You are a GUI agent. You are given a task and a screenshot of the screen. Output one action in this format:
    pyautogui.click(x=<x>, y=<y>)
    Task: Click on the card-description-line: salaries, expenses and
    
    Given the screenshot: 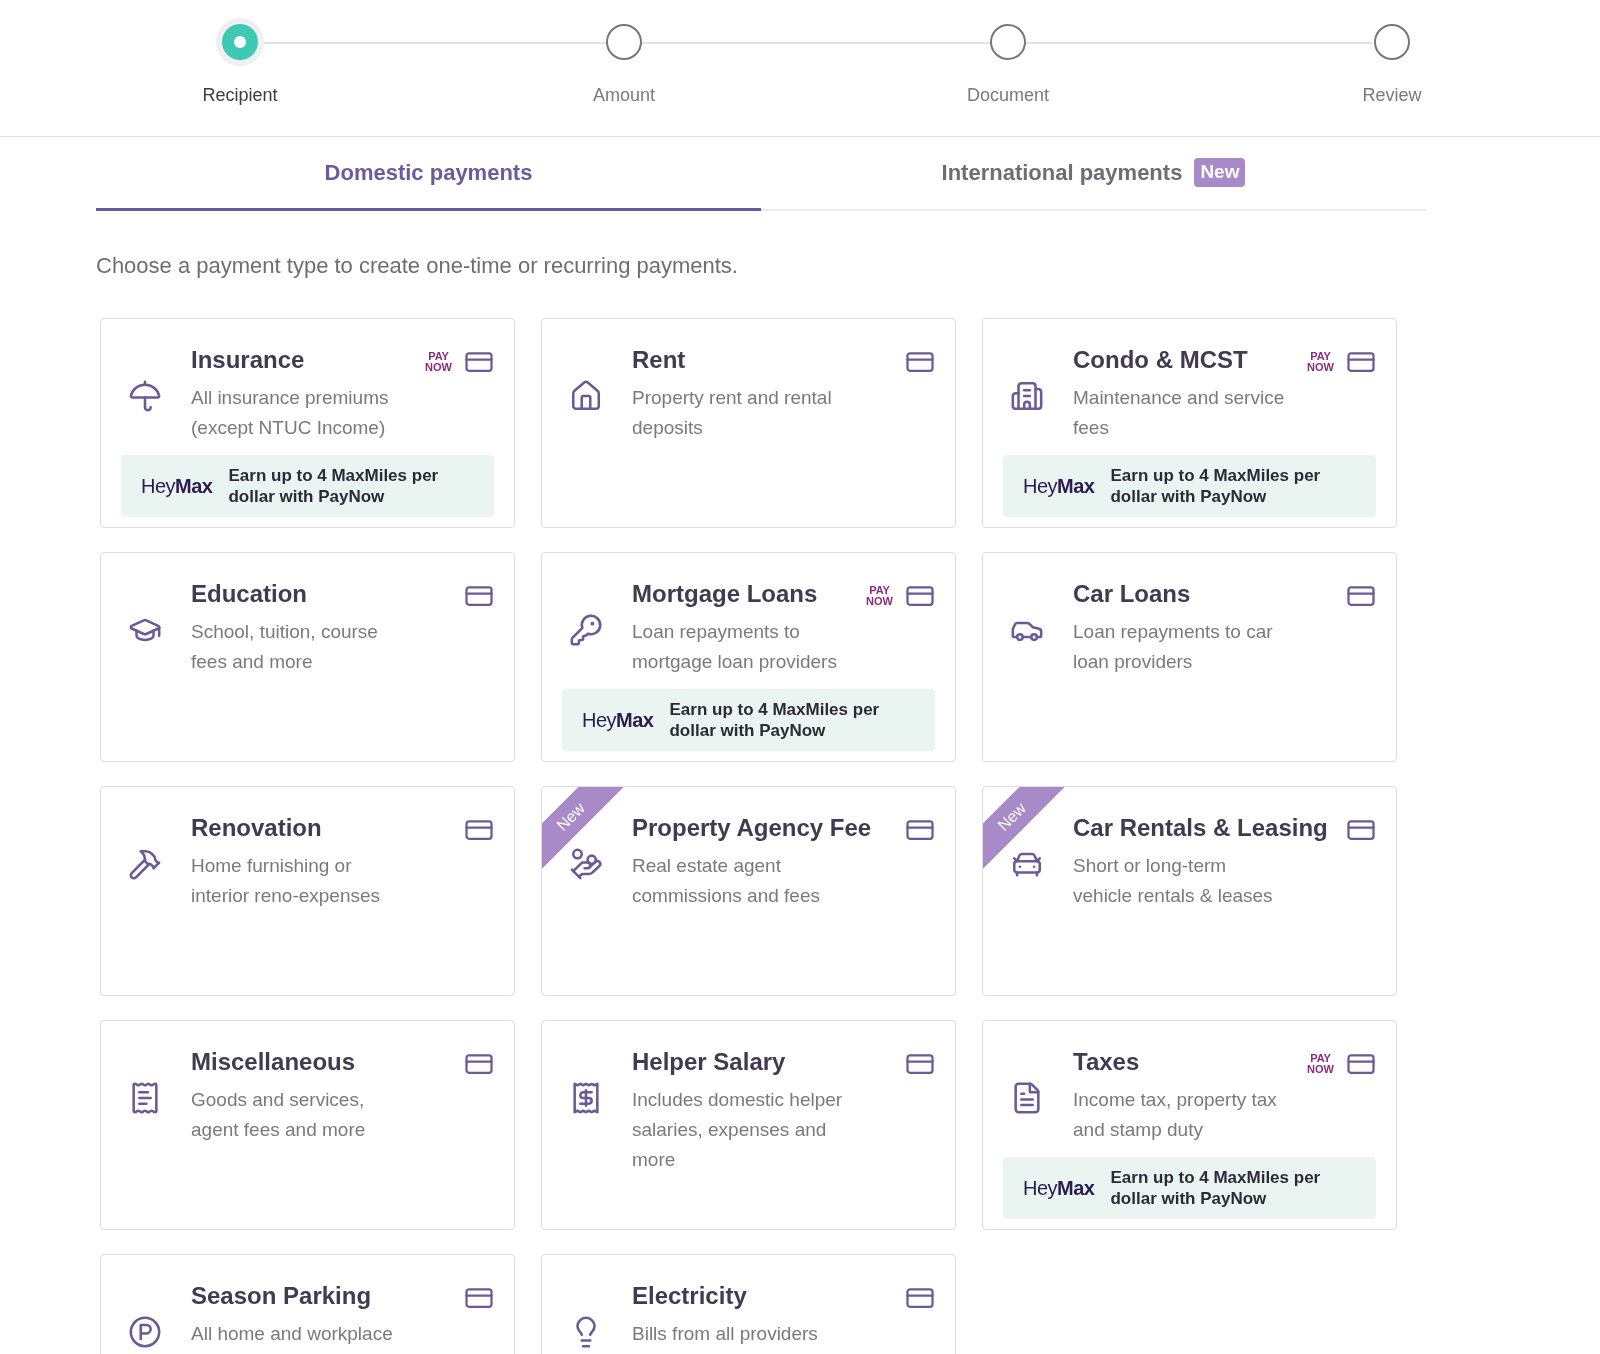 What is the action you would take?
    pyautogui.click(x=729, y=1130)
    